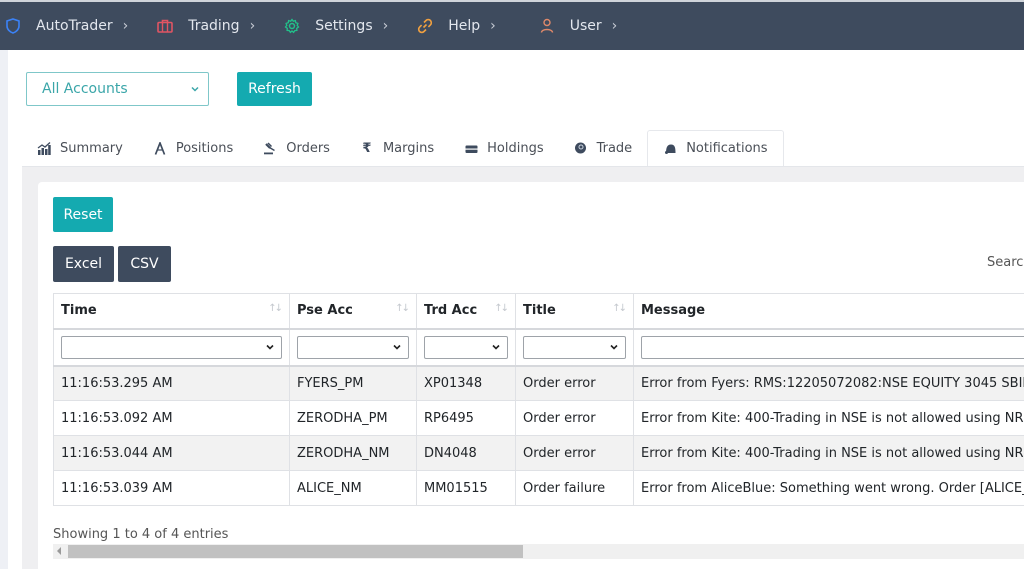  I want to click on nav-autotrader: AutoTrader ›, so click(66, 26).